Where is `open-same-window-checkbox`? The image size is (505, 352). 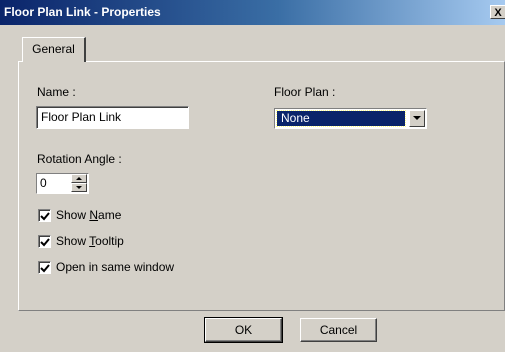 open-same-window-checkbox is located at coordinates (44, 267).